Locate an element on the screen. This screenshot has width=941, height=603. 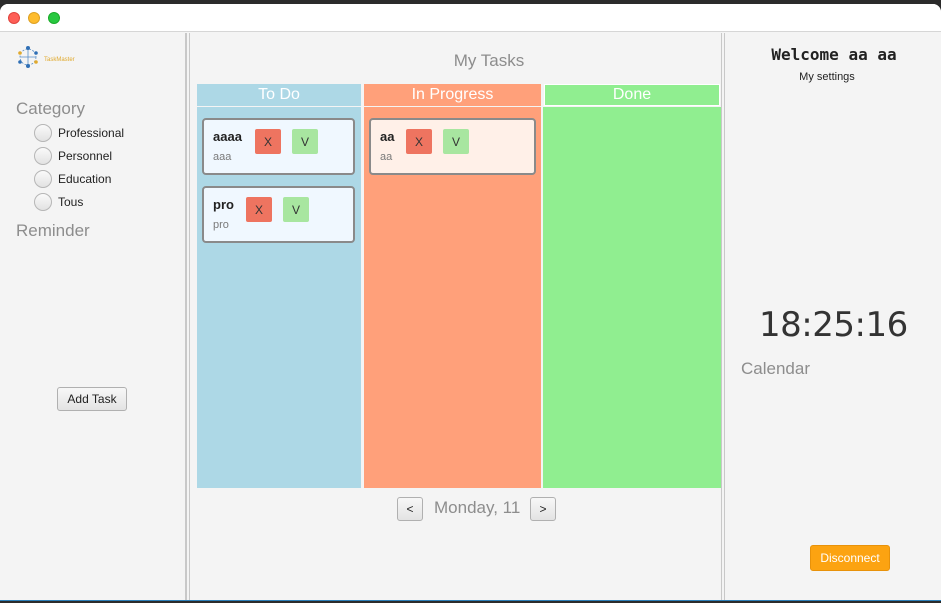
task-title: aaaa is located at coordinates (227, 136).